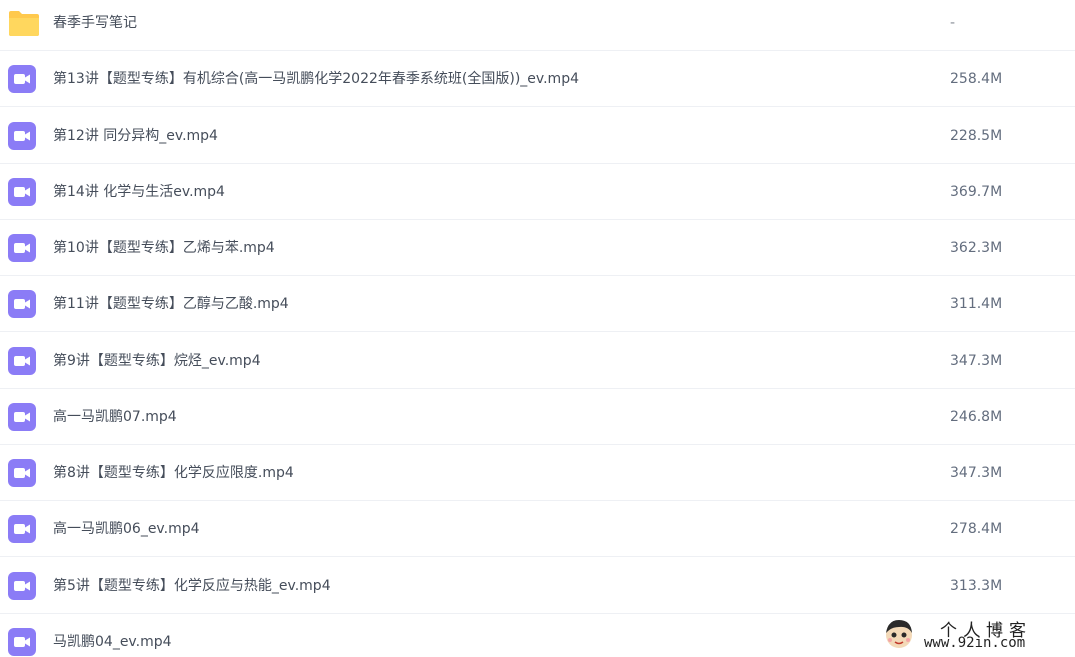  Describe the element at coordinates (976, 79) in the screenshot. I see `file-size: 258.4M` at that location.